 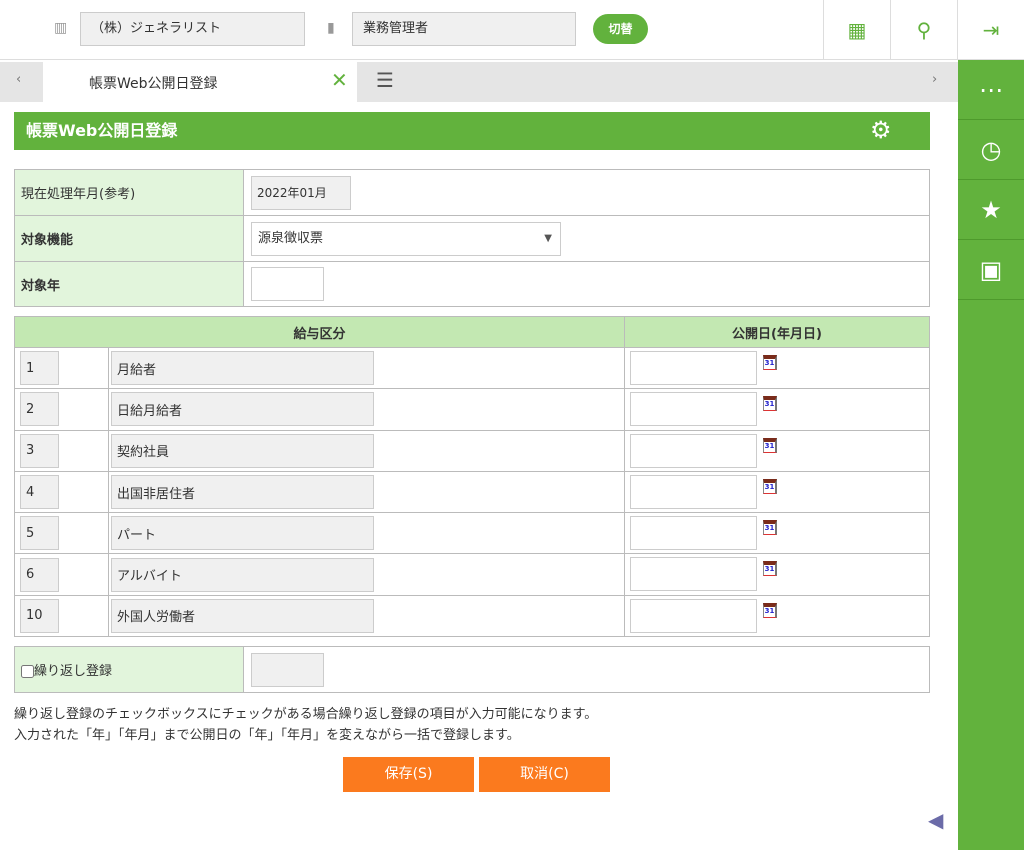 What do you see at coordinates (129, 669) in the screenshot?
I see `repeat-label-cell: 繰り返し登録` at bounding box center [129, 669].